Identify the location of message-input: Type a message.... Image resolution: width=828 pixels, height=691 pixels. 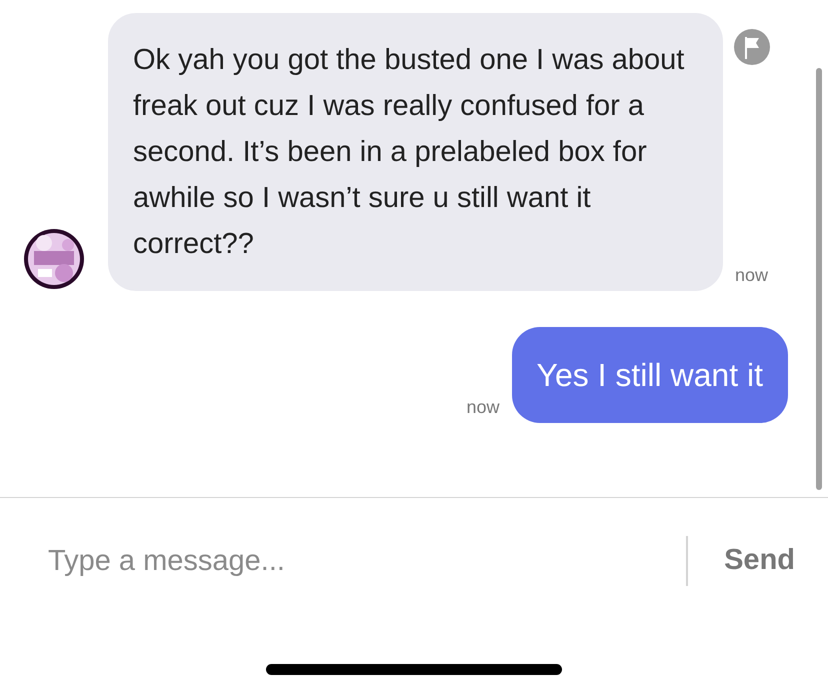
(348, 561).